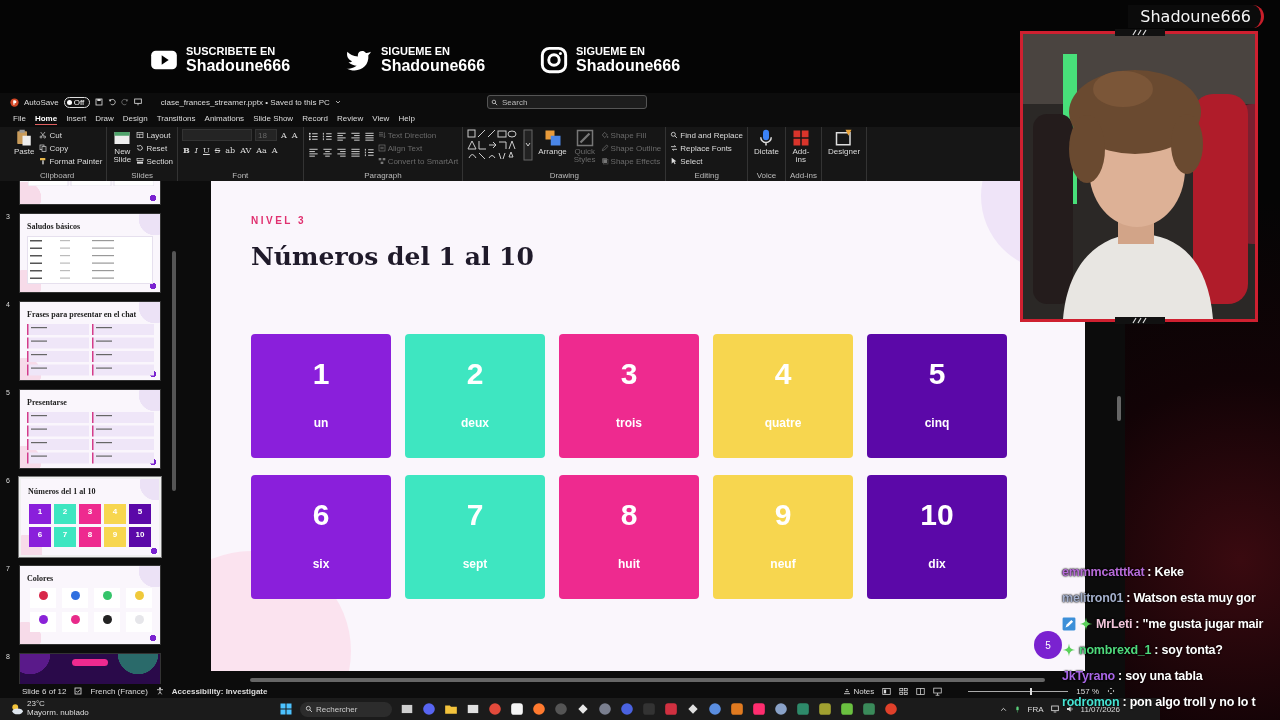 Image resolution: width=1280 pixels, height=720 pixels. I want to click on tile-word: trois, so click(629, 423).